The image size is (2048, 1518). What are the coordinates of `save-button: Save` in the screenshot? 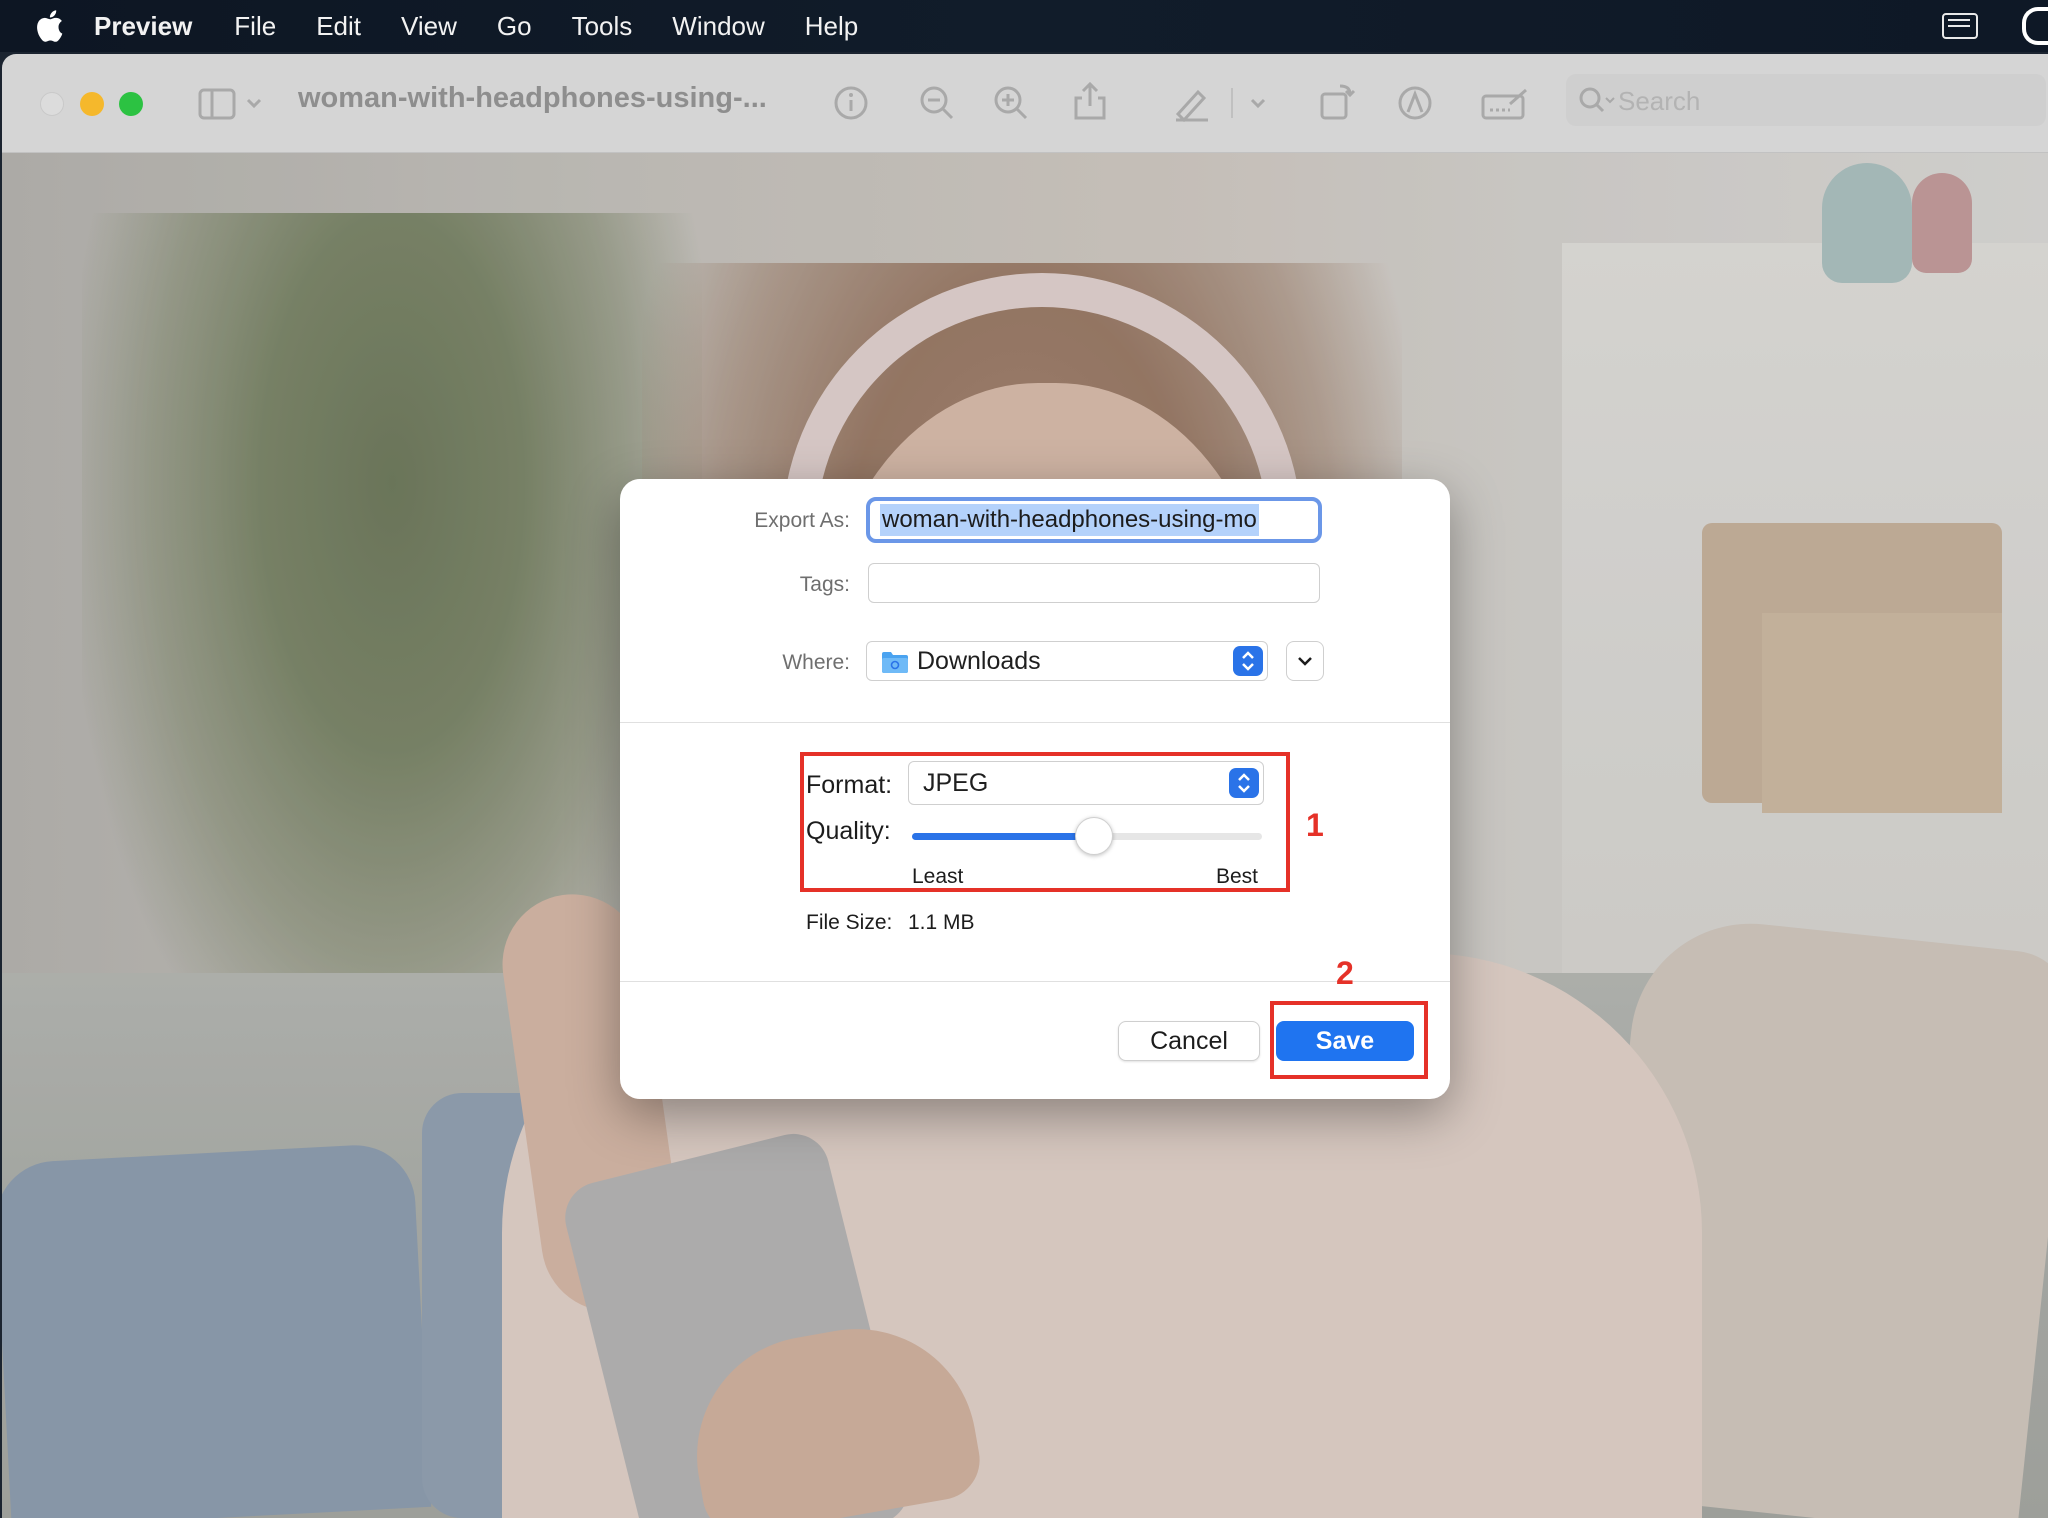 It's located at (1345, 1041).